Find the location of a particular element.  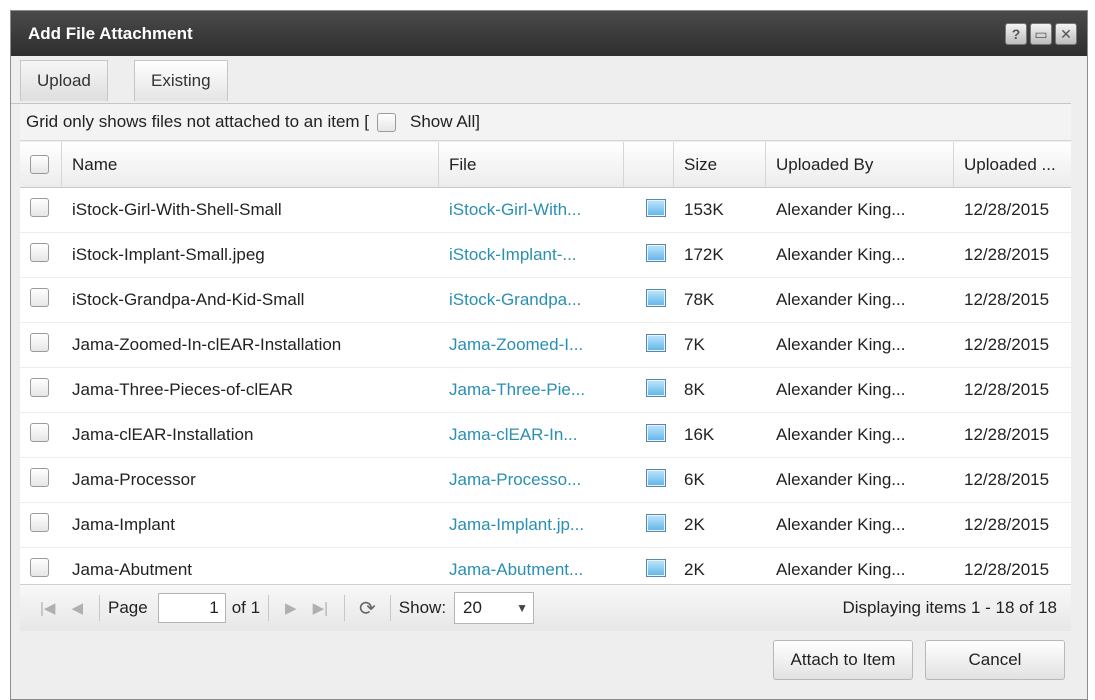

select-all-checkbox is located at coordinates (39, 164).